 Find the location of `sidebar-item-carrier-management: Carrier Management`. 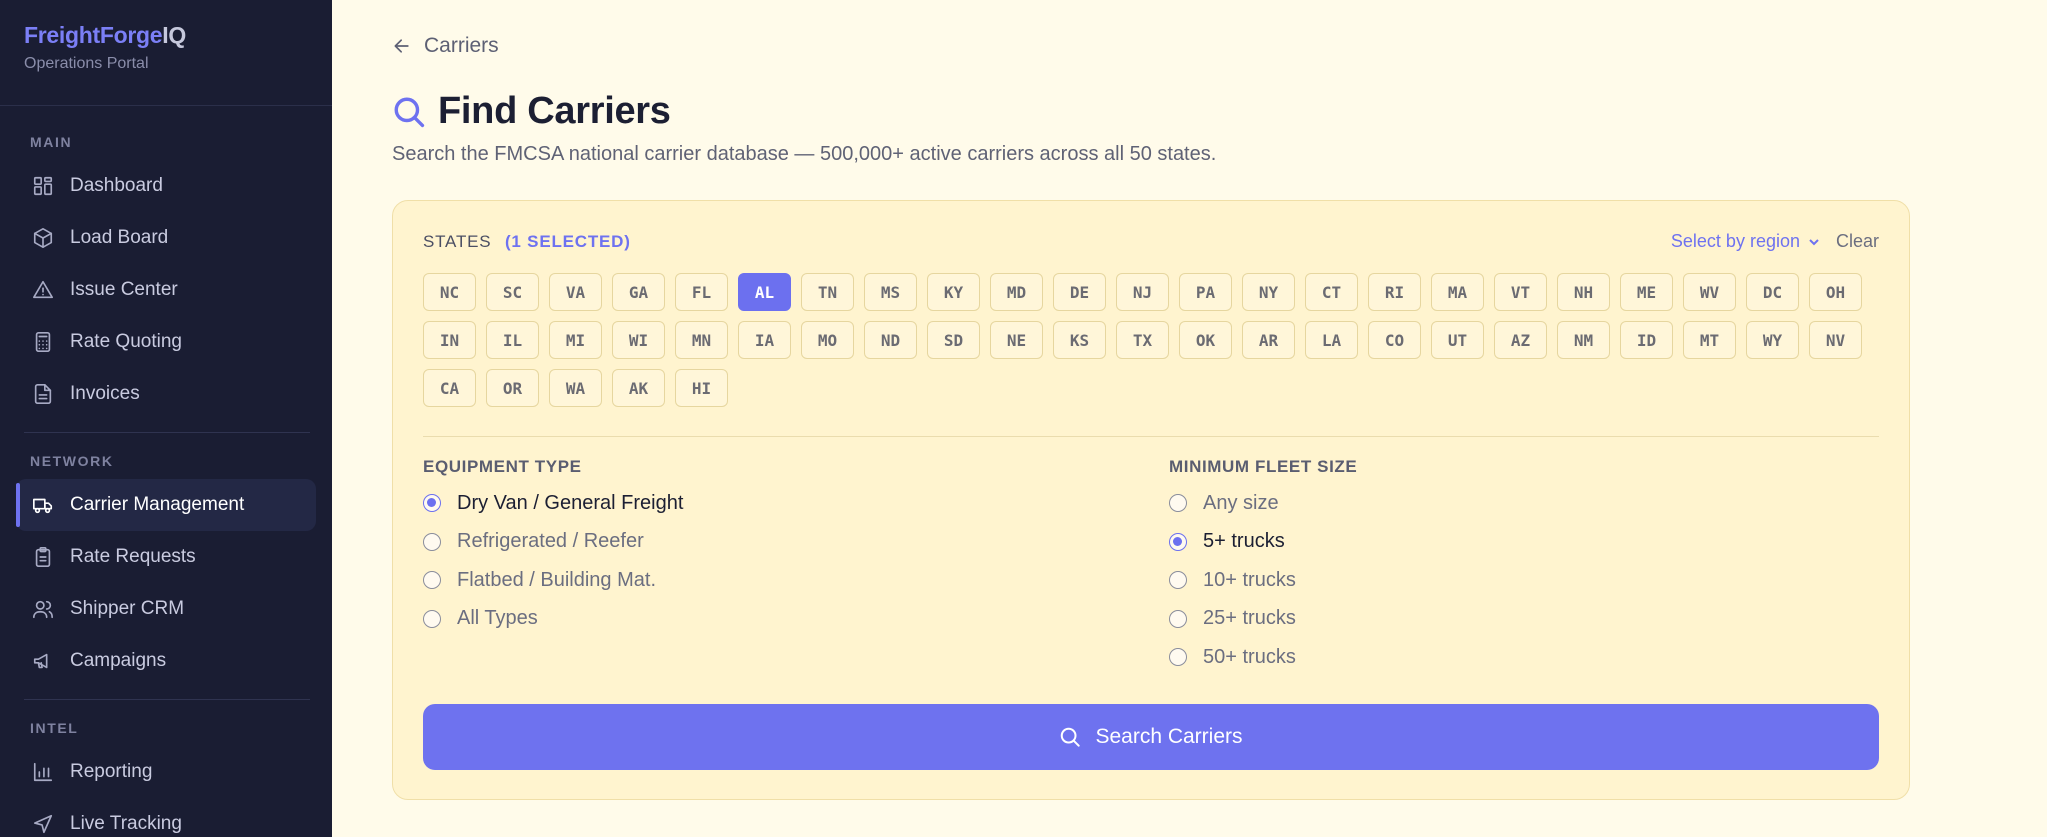

sidebar-item-carrier-management: Carrier Management is located at coordinates (166, 505).